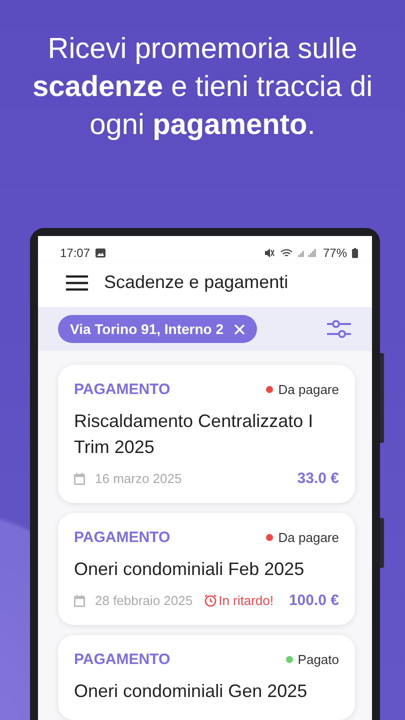 This screenshot has width=405, height=720. Describe the element at coordinates (157, 329) in the screenshot. I see `filter-chip: Via Torino 91, Interno 2` at that location.